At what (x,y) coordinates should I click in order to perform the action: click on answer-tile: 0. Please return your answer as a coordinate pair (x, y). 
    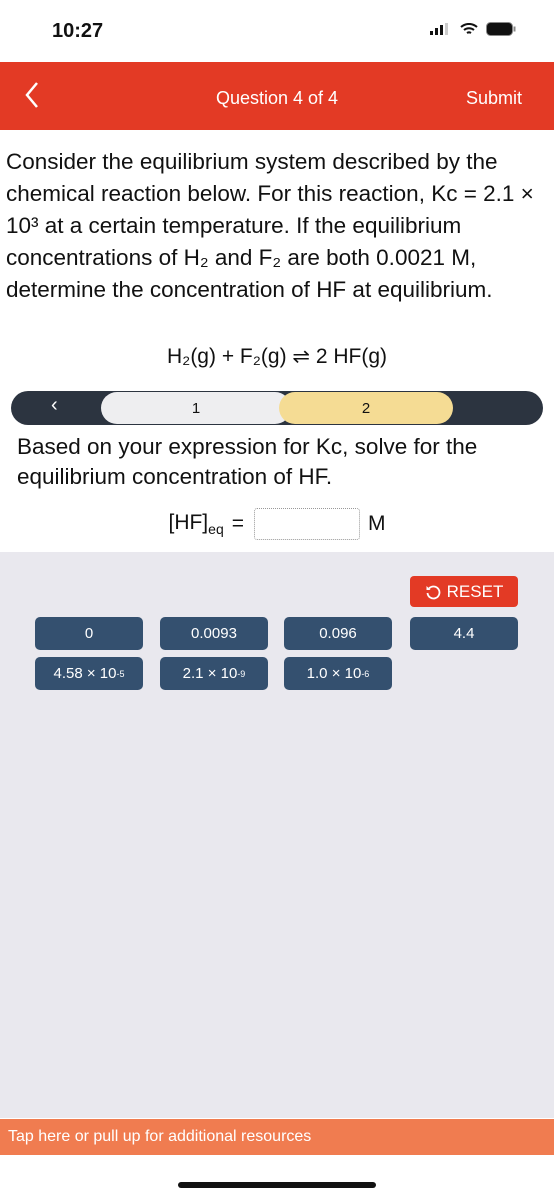
    Looking at the image, I should click on (89, 633).